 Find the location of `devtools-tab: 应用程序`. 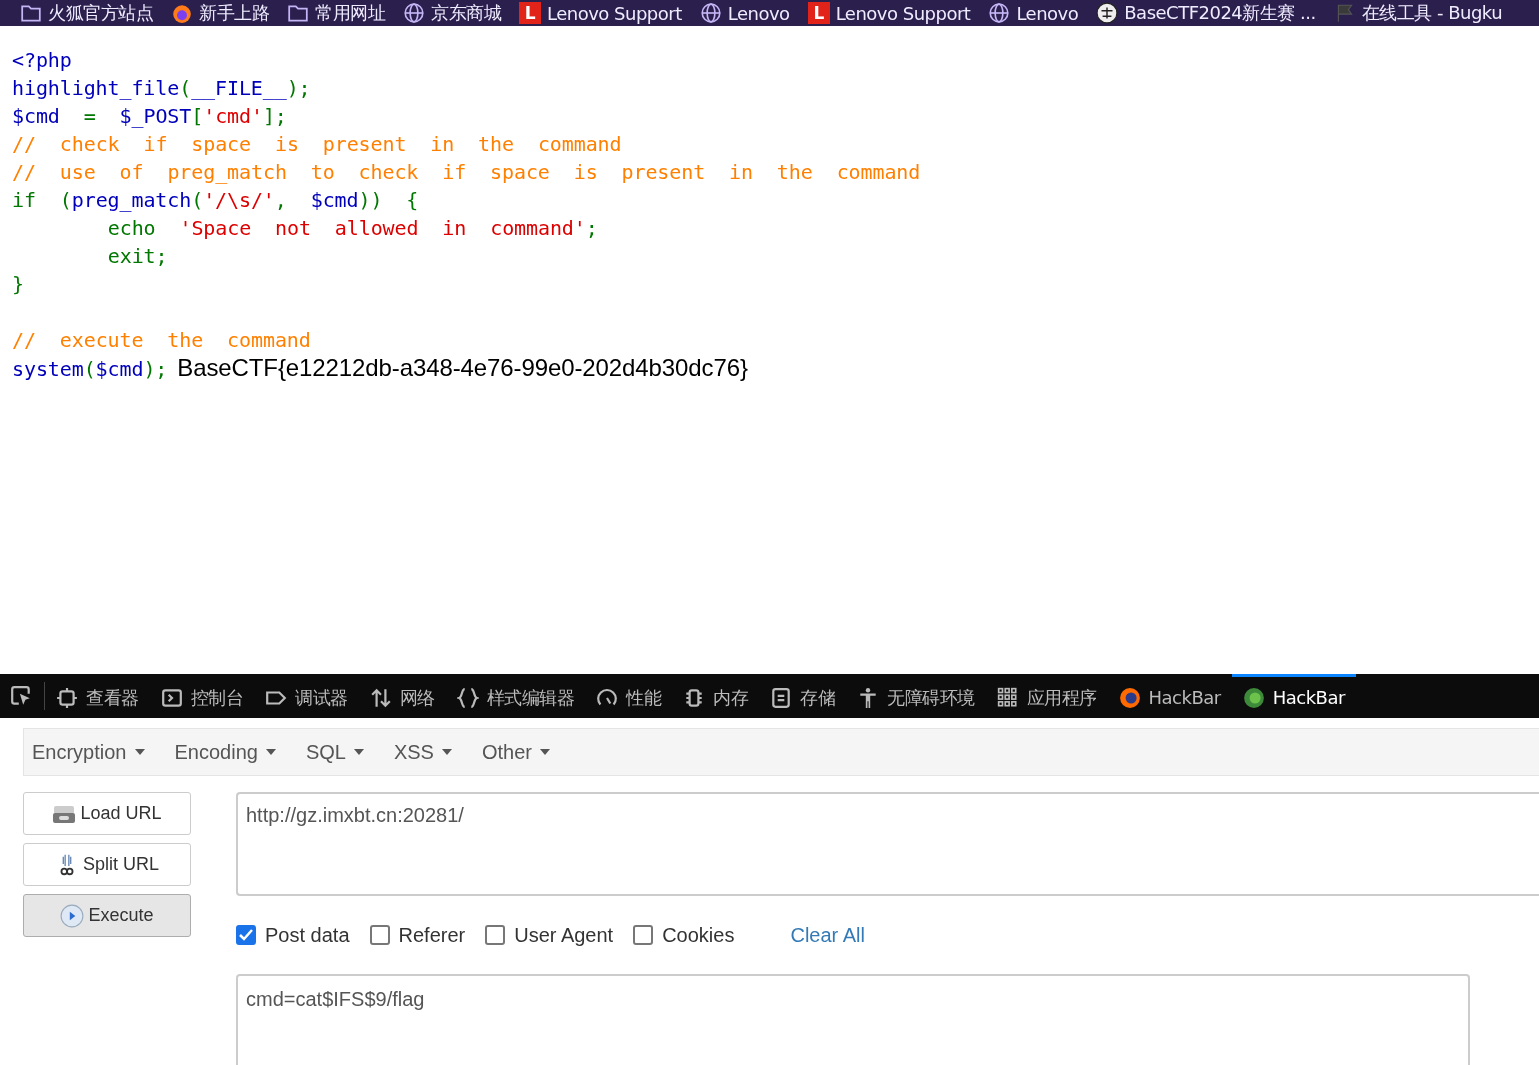

devtools-tab: 应用程序 is located at coordinates (1046, 696).